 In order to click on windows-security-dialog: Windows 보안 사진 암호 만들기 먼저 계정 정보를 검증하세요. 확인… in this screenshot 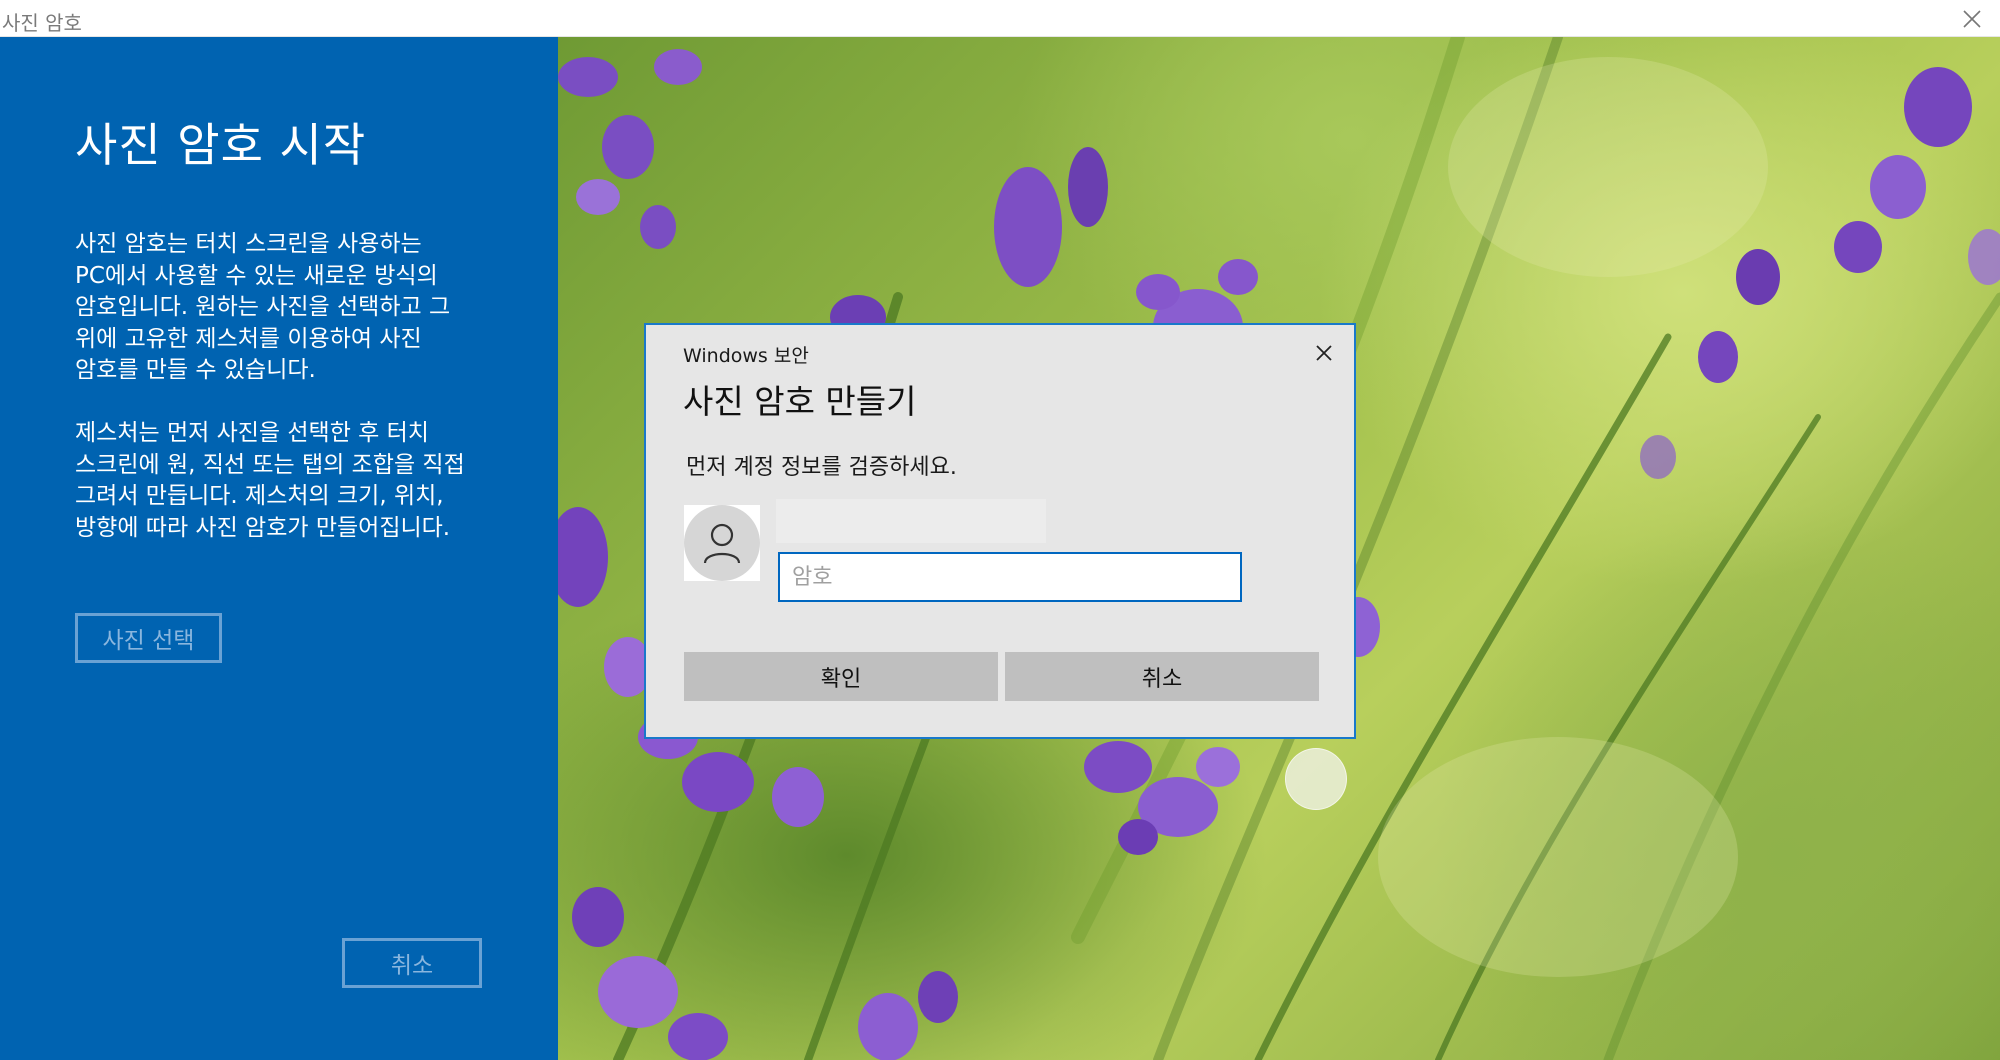, I will do `click(1000, 531)`.